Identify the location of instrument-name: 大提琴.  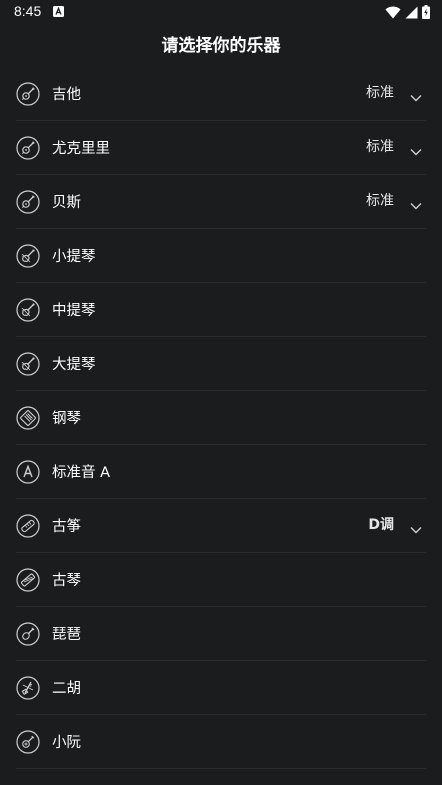
(74, 365).